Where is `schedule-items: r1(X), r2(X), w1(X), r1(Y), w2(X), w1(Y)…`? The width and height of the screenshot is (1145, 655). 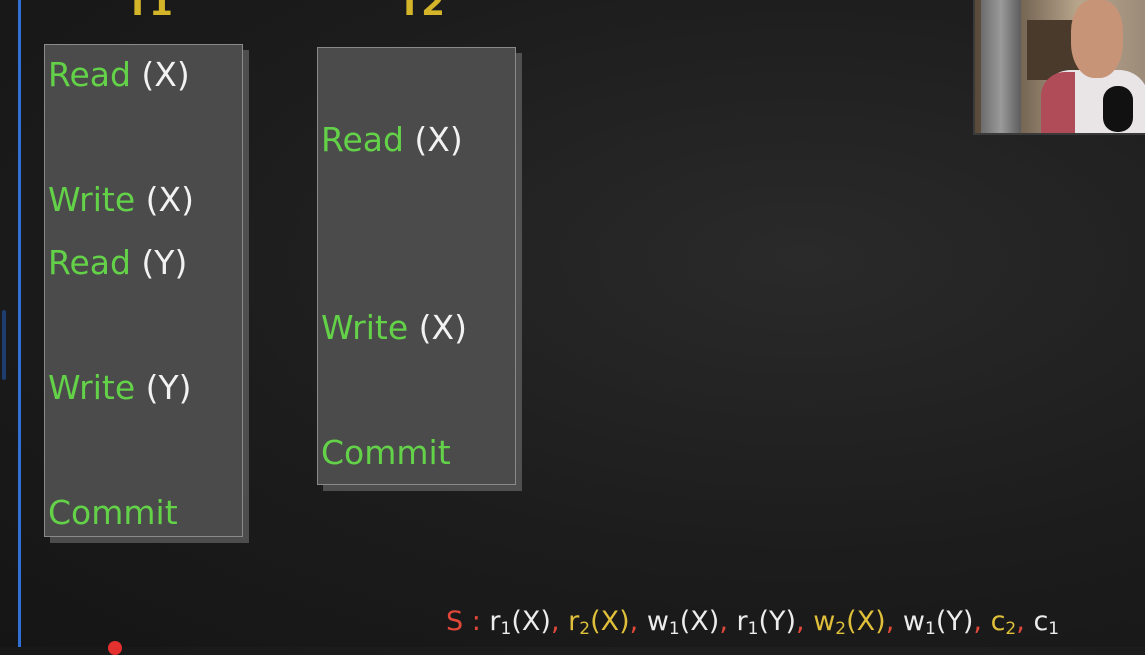
schedule-items: r1(X), r2(X), w1(X), r1(Y), w2(X), w1(Y)… is located at coordinates (774, 622).